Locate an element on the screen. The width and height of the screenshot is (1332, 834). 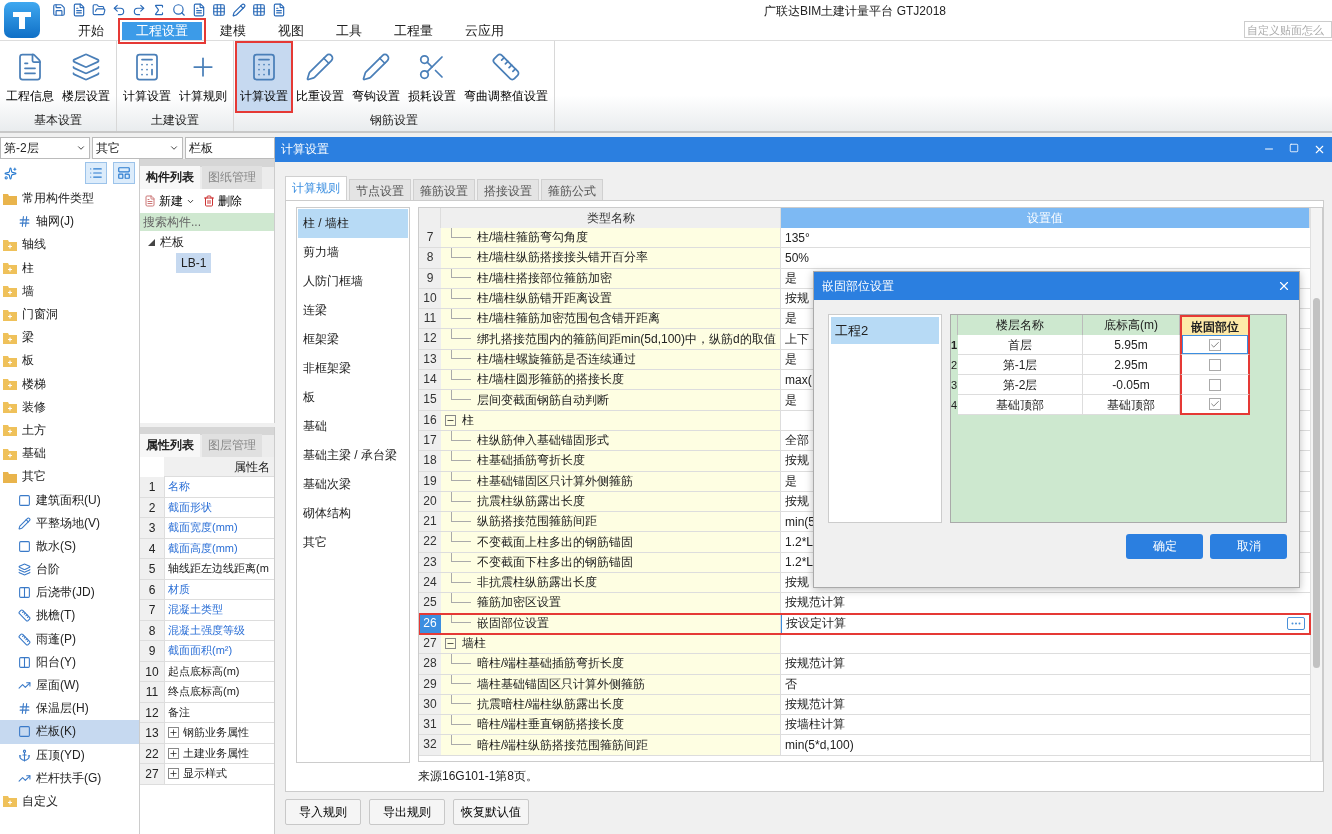
ellipsis-button is located at coordinates (1296, 624).